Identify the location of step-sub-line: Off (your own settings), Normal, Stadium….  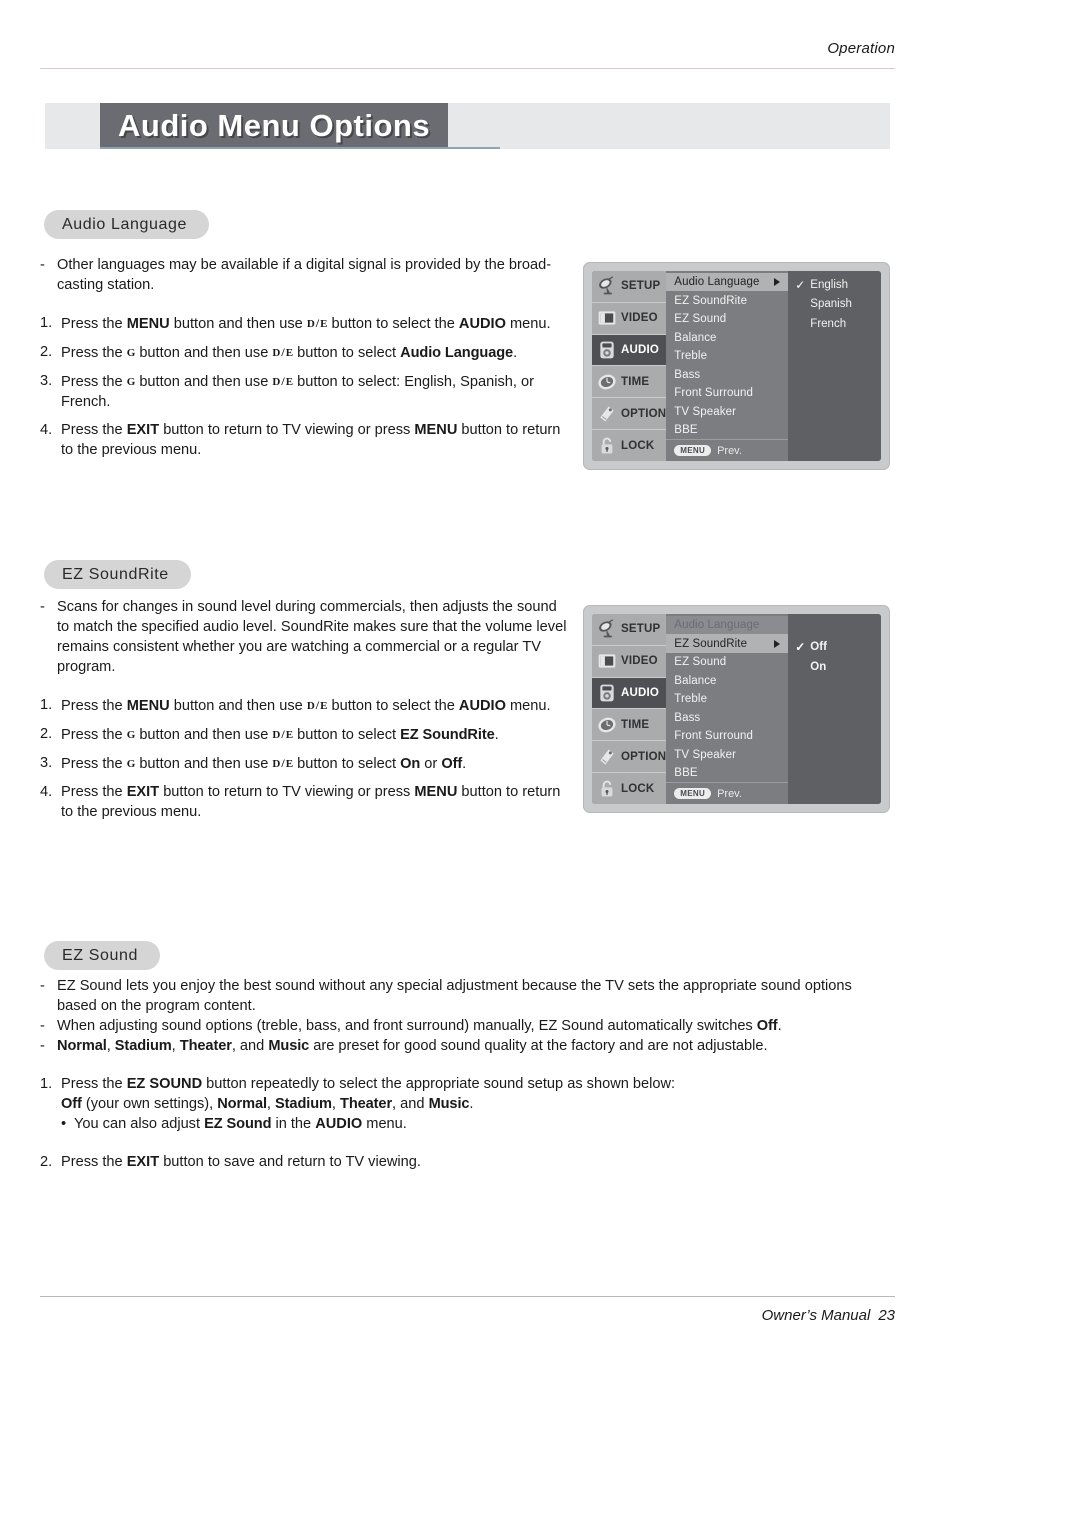
(467, 1104).